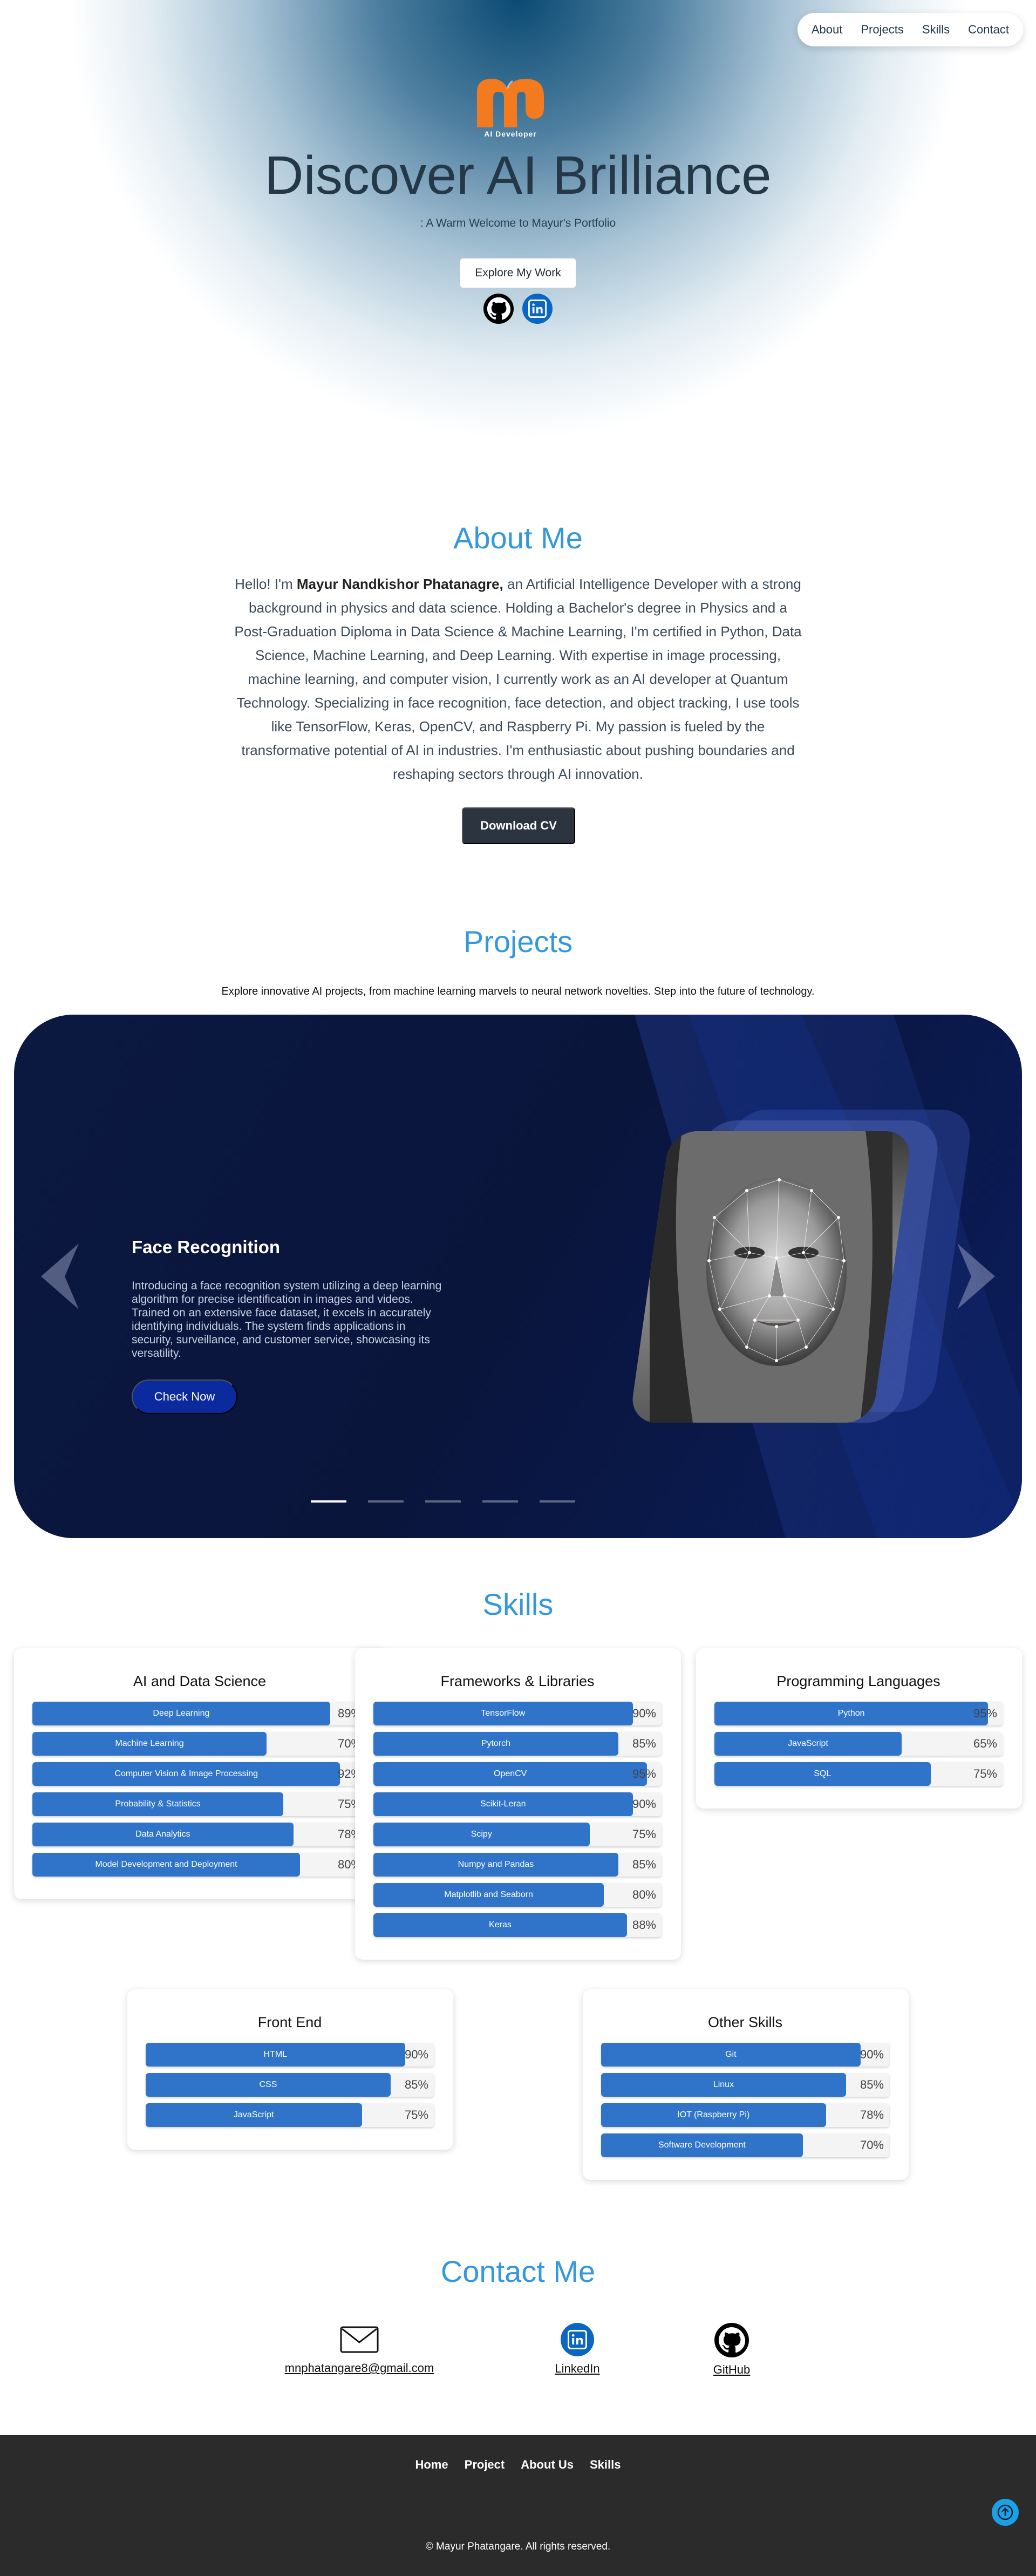 Image resolution: width=1036 pixels, height=2576 pixels. I want to click on skill-bar: TensorFlow 90%, so click(517, 1713).